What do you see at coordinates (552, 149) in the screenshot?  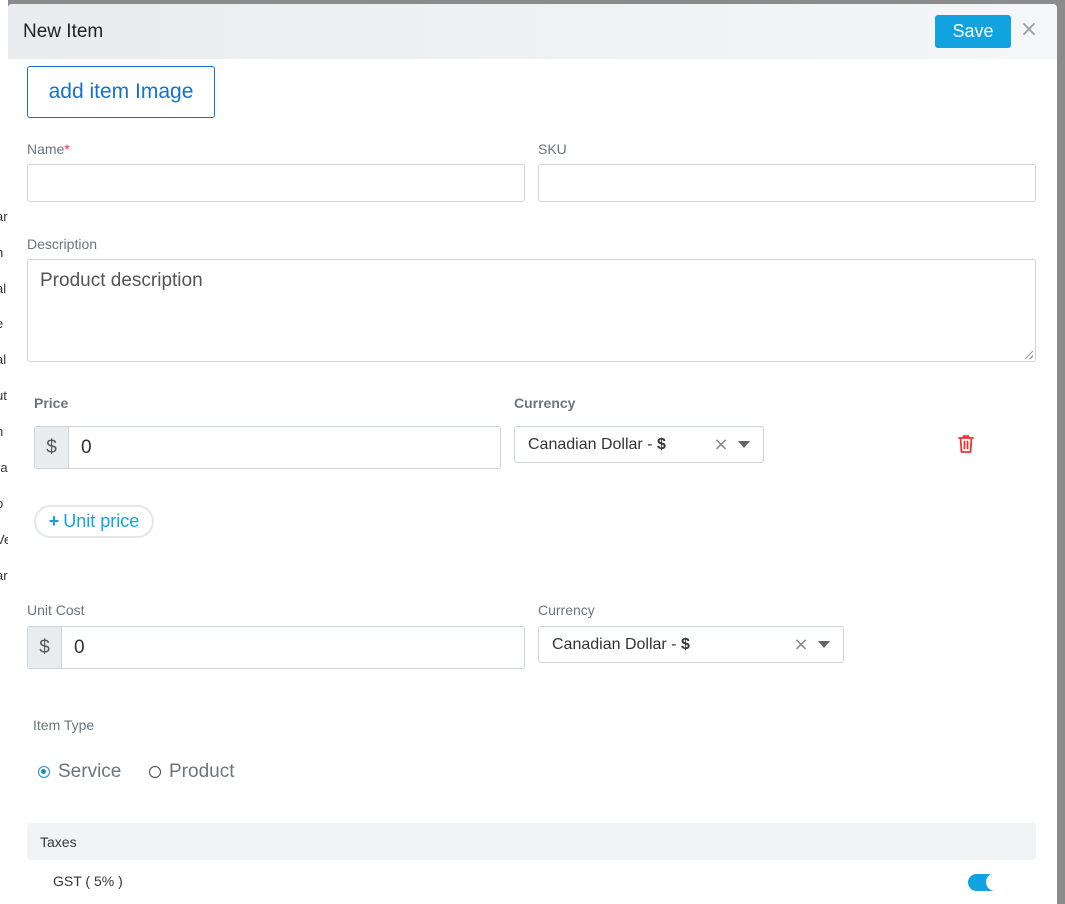 I see `sku-label: SKU` at bounding box center [552, 149].